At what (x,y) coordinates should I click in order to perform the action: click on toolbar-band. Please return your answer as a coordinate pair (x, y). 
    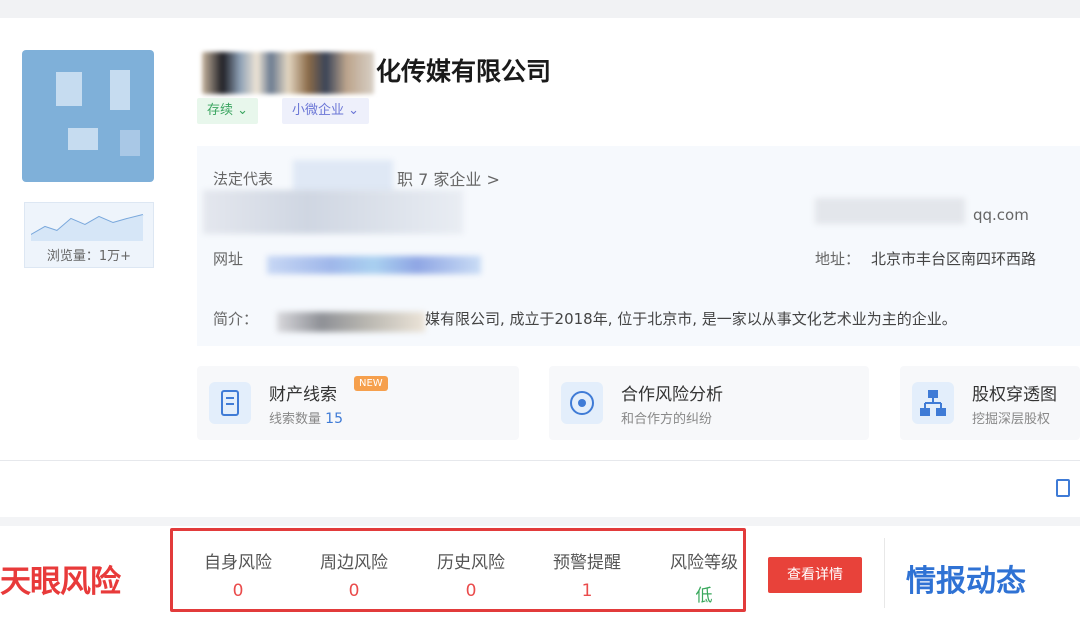
    Looking at the image, I should click on (540, 488).